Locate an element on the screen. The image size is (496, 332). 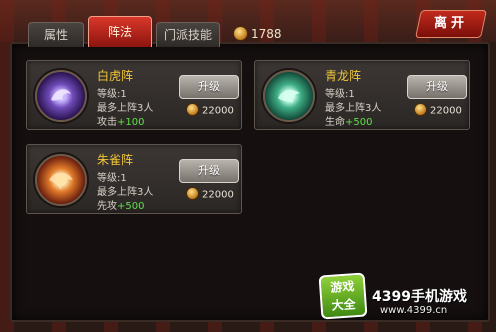
bonus-label: 先攻 is located at coordinates (107, 206).